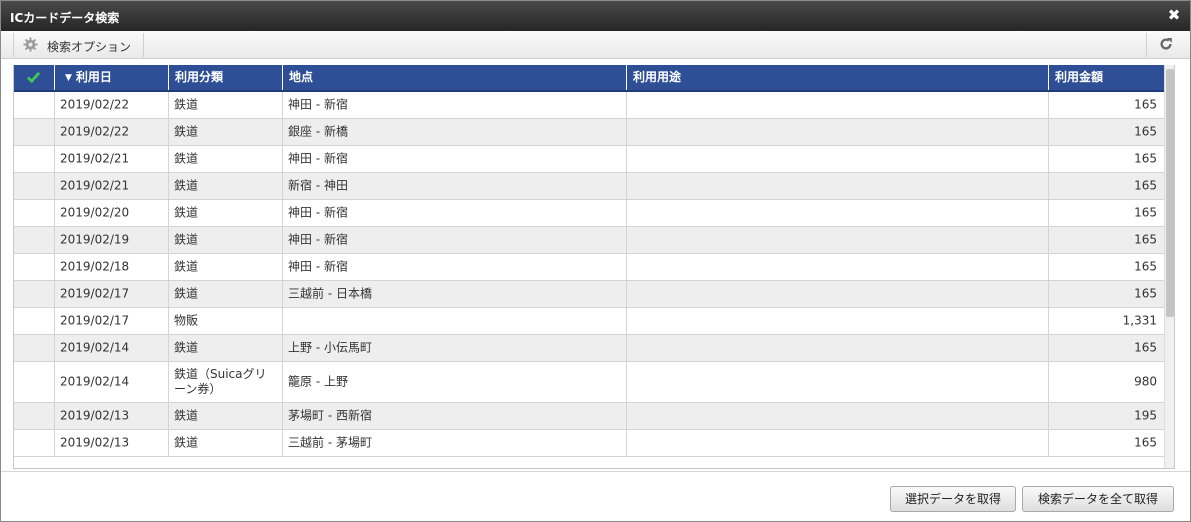  What do you see at coordinates (1106, 321) in the screenshot?
I see `amount-cell: 1,331` at bounding box center [1106, 321].